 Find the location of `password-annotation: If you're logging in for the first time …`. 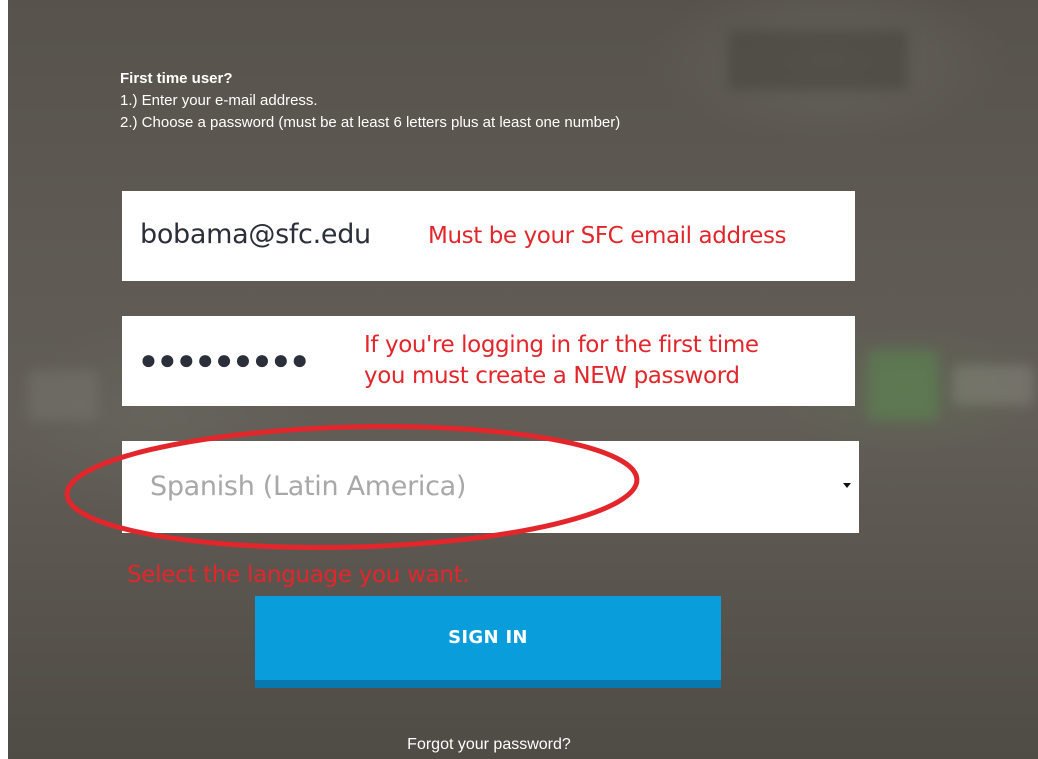

password-annotation: If you're logging in for the first time … is located at coordinates (561, 361).